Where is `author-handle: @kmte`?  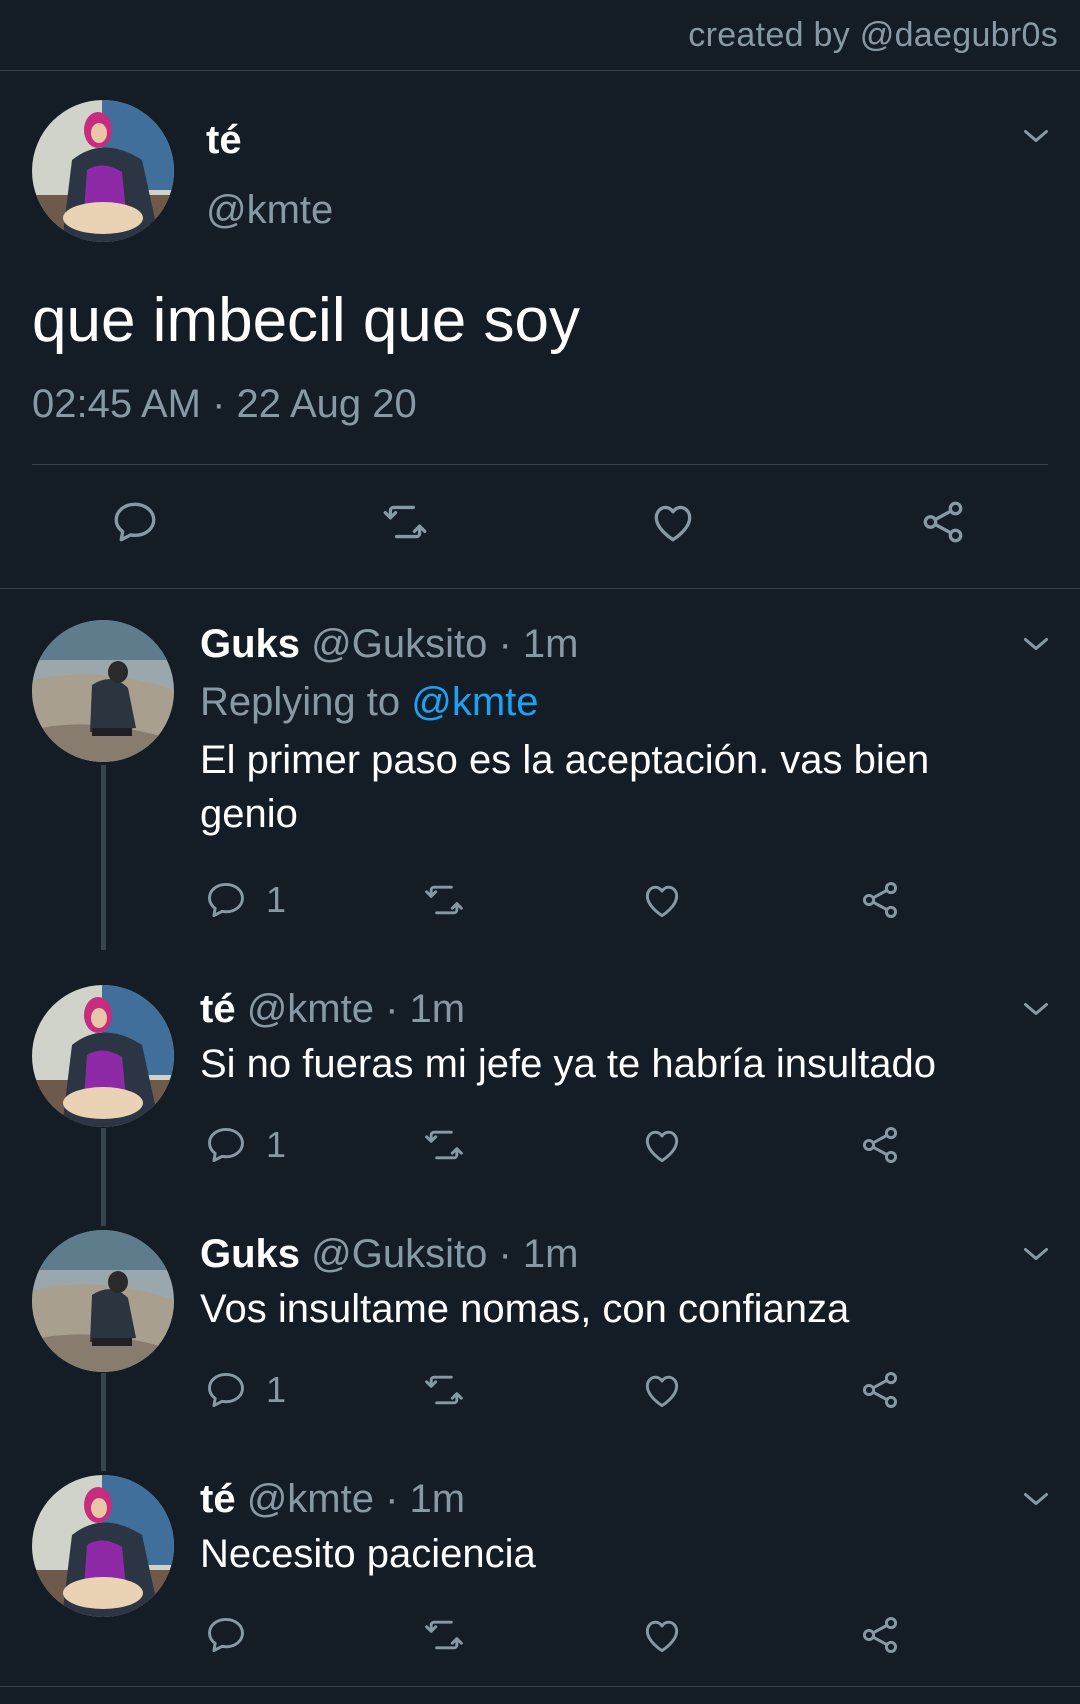
author-handle: @kmte is located at coordinates (269, 210).